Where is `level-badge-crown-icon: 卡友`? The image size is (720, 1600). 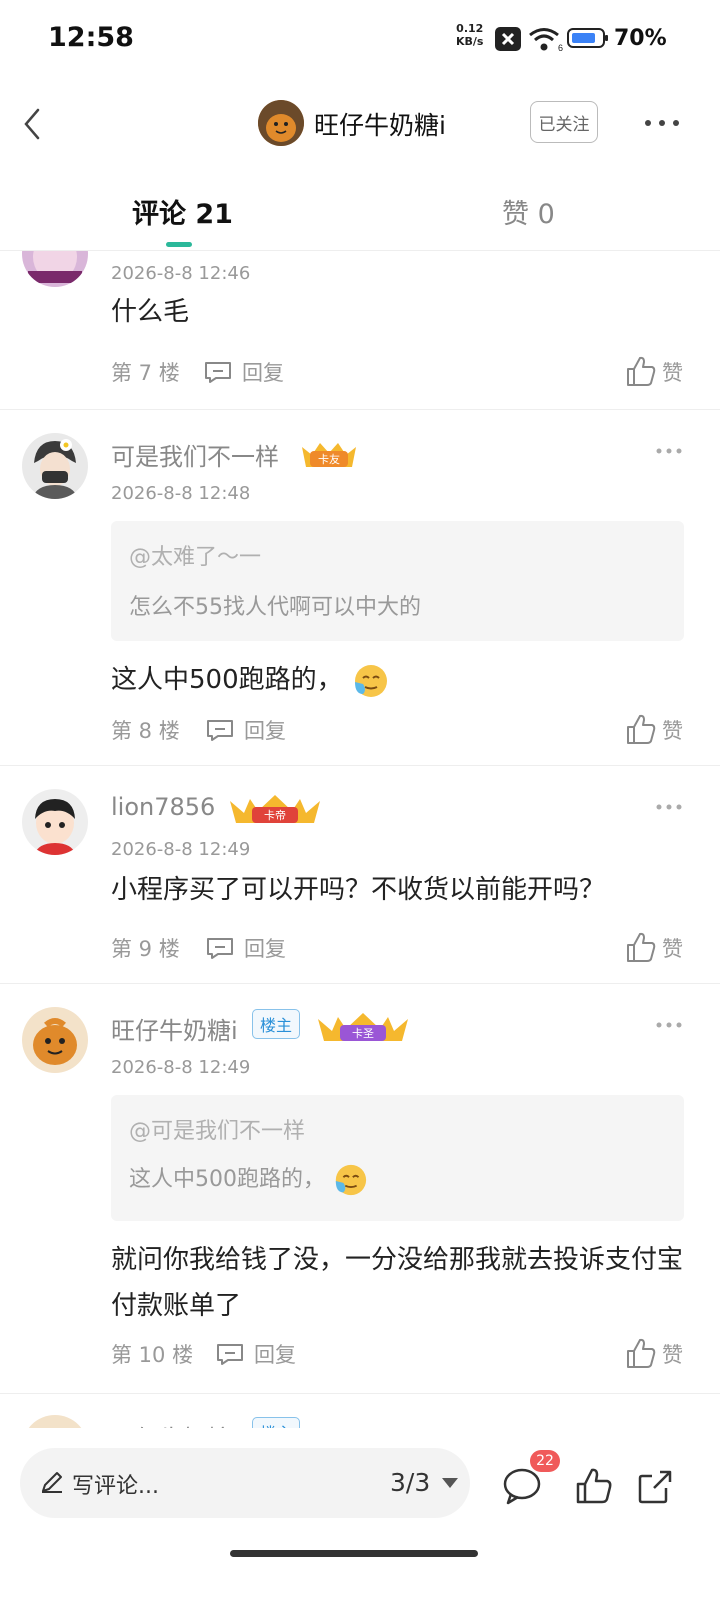 level-badge-crown-icon: 卡友 is located at coordinates (329, 455).